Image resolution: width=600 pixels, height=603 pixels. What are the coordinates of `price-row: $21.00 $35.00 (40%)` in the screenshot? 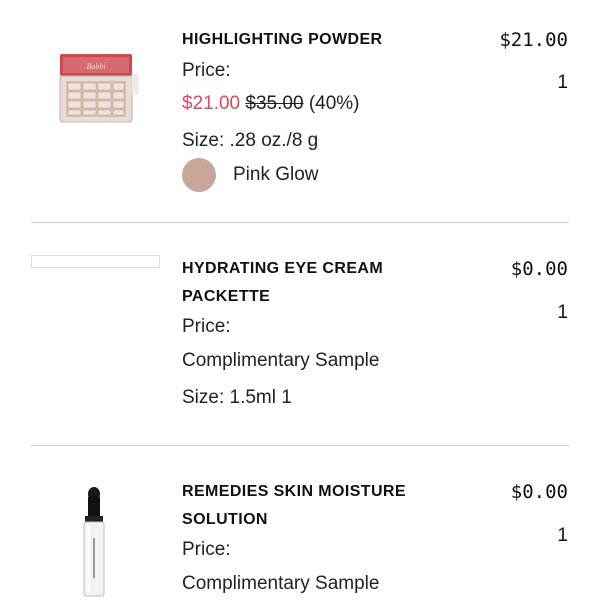 It's located at (271, 104).